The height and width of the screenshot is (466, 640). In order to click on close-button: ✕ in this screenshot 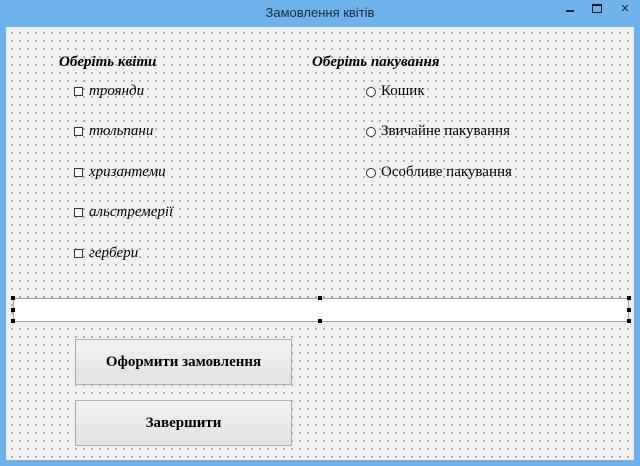, I will do `click(625, 10)`.